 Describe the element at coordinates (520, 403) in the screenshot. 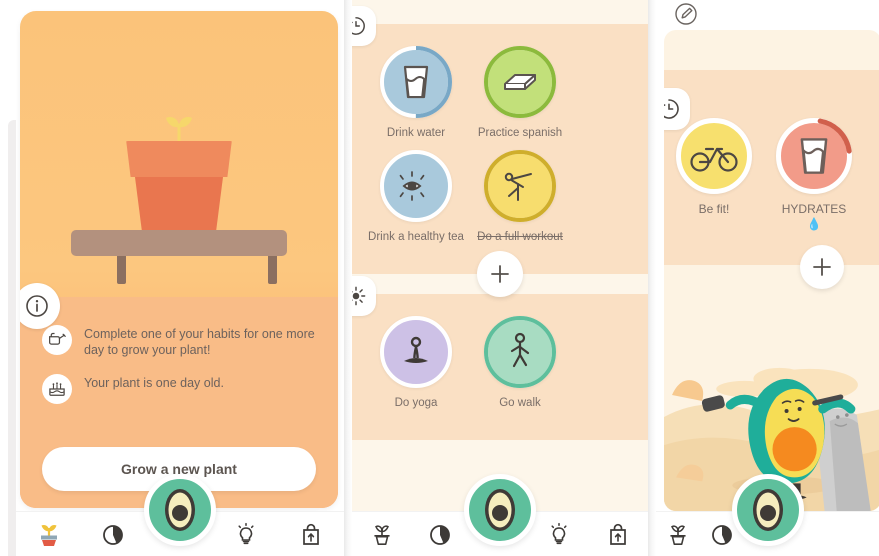

I see `habit-label: Go walk` at that location.